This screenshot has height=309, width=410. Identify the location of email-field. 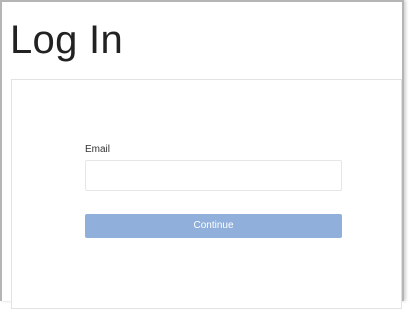
(213, 175).